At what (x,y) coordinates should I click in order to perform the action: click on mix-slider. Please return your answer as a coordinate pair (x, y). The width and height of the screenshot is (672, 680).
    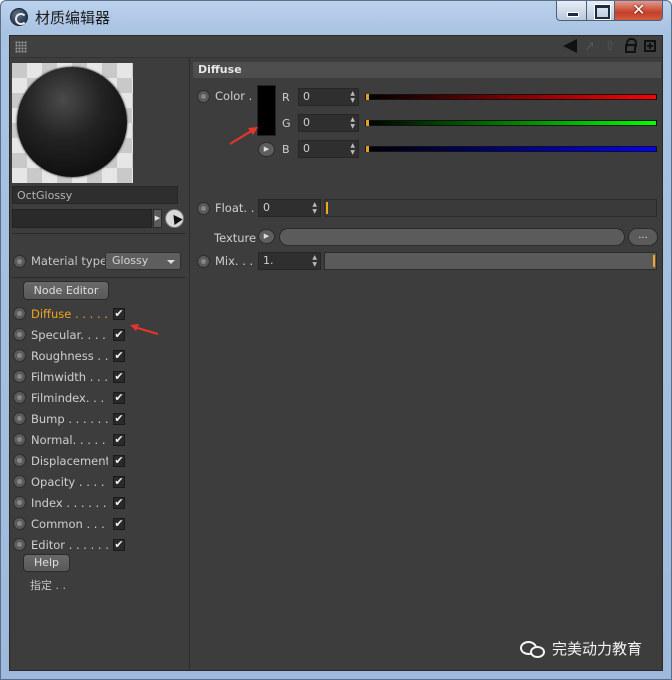
    Looking at the image, I should click on (490, 261).